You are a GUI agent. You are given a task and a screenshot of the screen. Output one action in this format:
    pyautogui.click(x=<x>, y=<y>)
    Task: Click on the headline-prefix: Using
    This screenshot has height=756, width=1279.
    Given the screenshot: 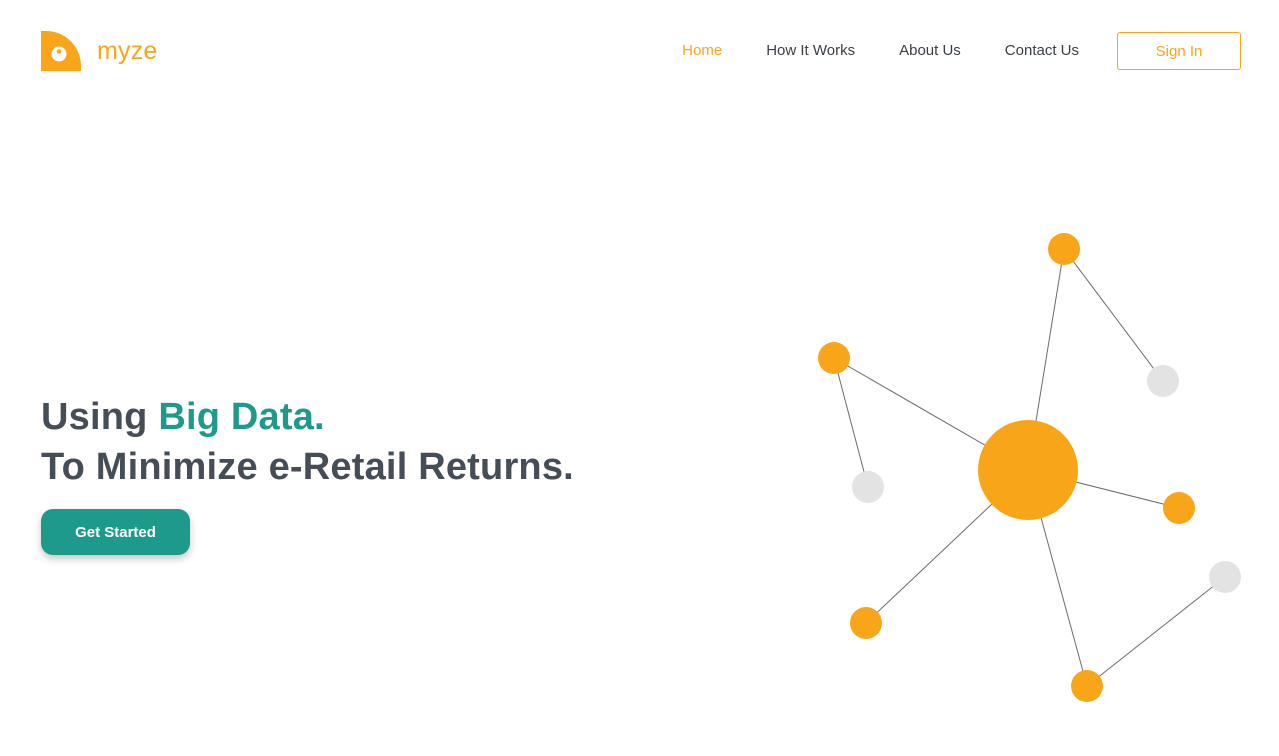 What is the action you would take?
    pyautogui.click(x=100, y=417)
    